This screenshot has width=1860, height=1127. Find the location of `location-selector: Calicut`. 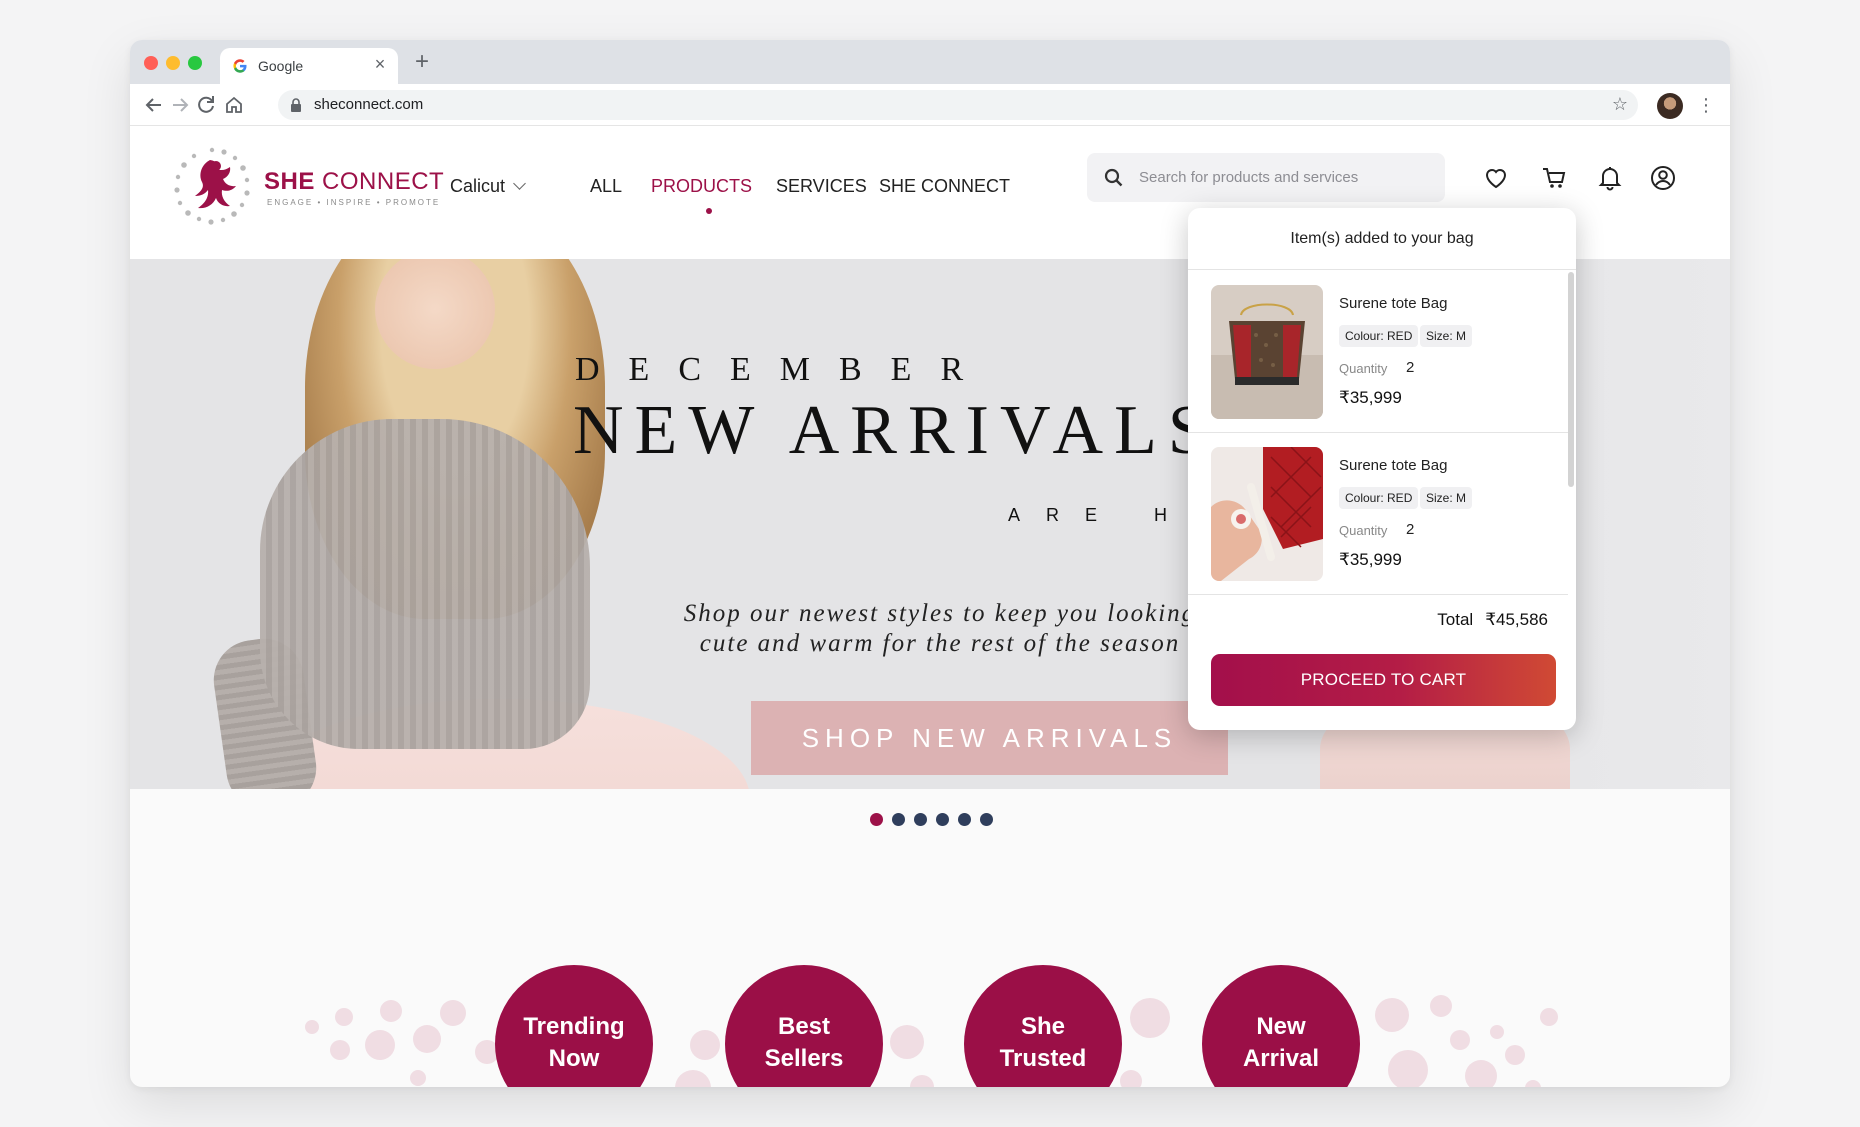

location-selector: Calicut is located at coordinates (488, 186).